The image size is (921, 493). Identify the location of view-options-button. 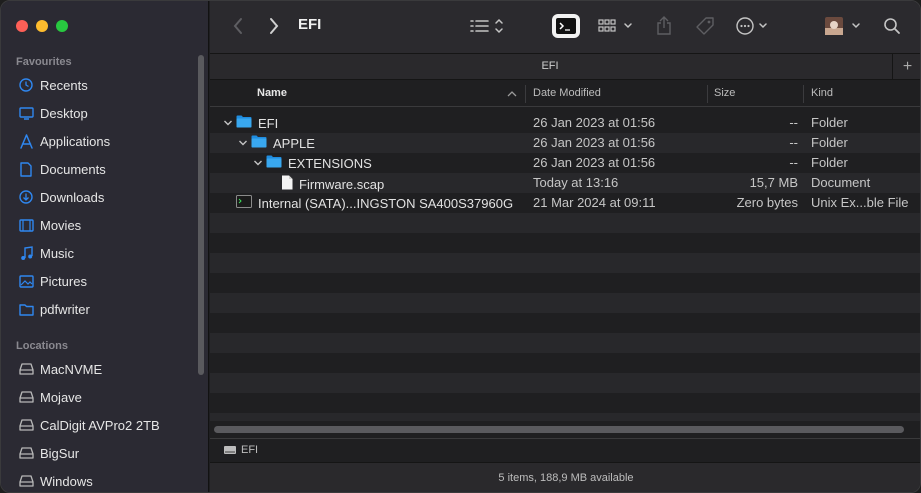
(617, 26).